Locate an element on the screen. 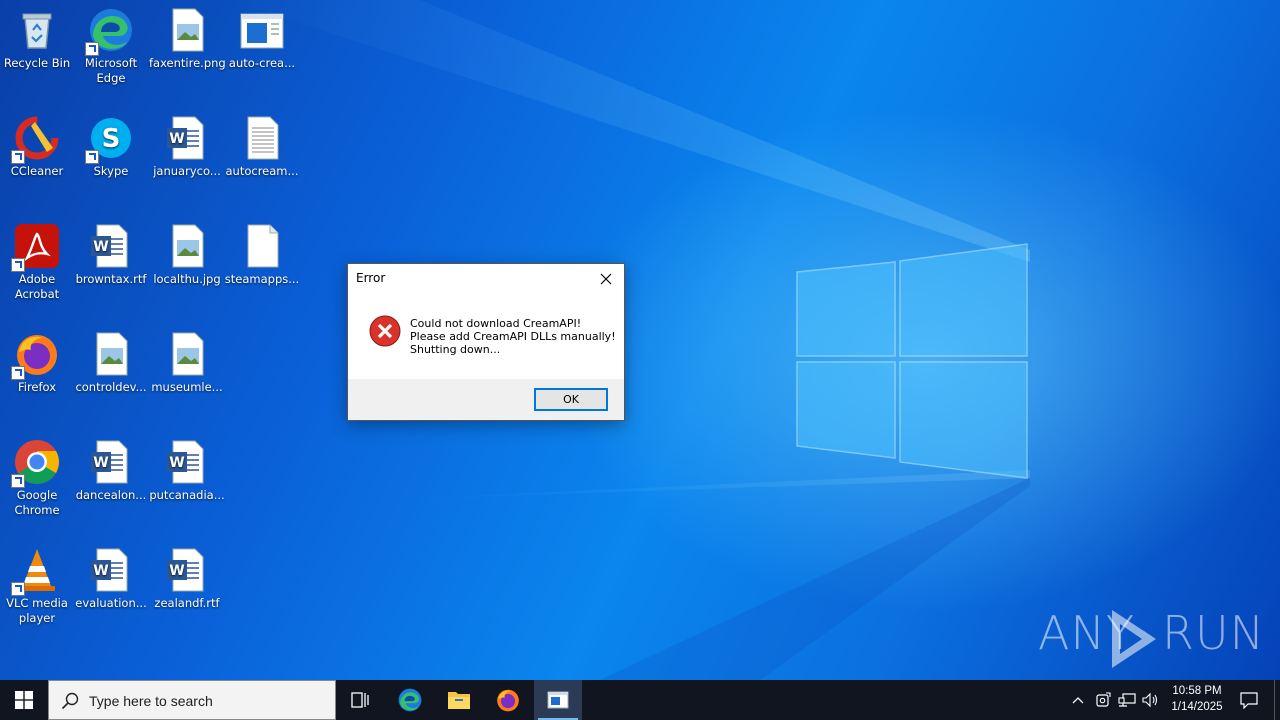 This screenshot has width=1280, height=720. window-file-icon is located at coordinates (262, 30).